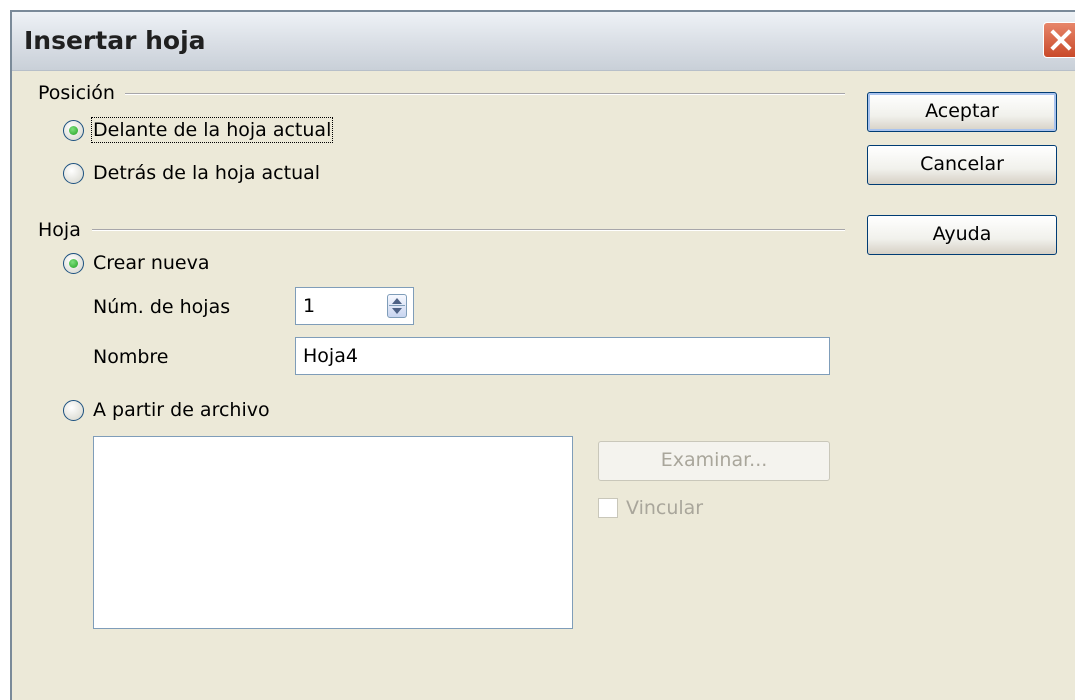 The height and width of the screenshot is (700, 1075). What do you see at coordinates (73, 263) in the screenshot?
I see `radio-create-new` at bounding box center [73, 263].